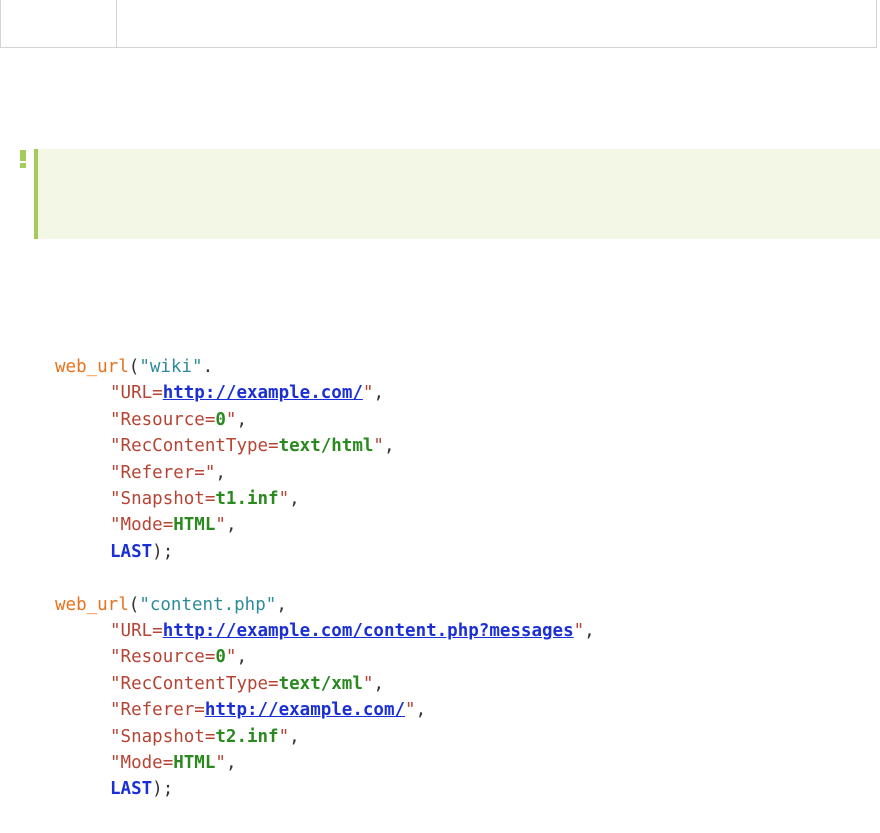  What do you see at coordinates (326, 446) in the screenshot?
I see `param-value: text/html` at bounding box center [326, 446].